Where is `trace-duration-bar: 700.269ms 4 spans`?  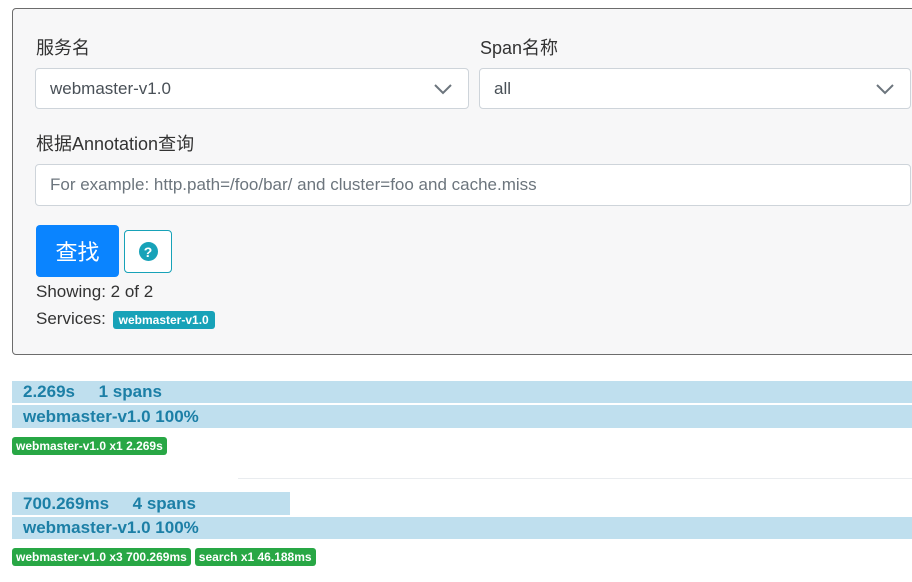 trace-duration-bar: 700.269ms 4 spans is located at coordinates (151, 503).